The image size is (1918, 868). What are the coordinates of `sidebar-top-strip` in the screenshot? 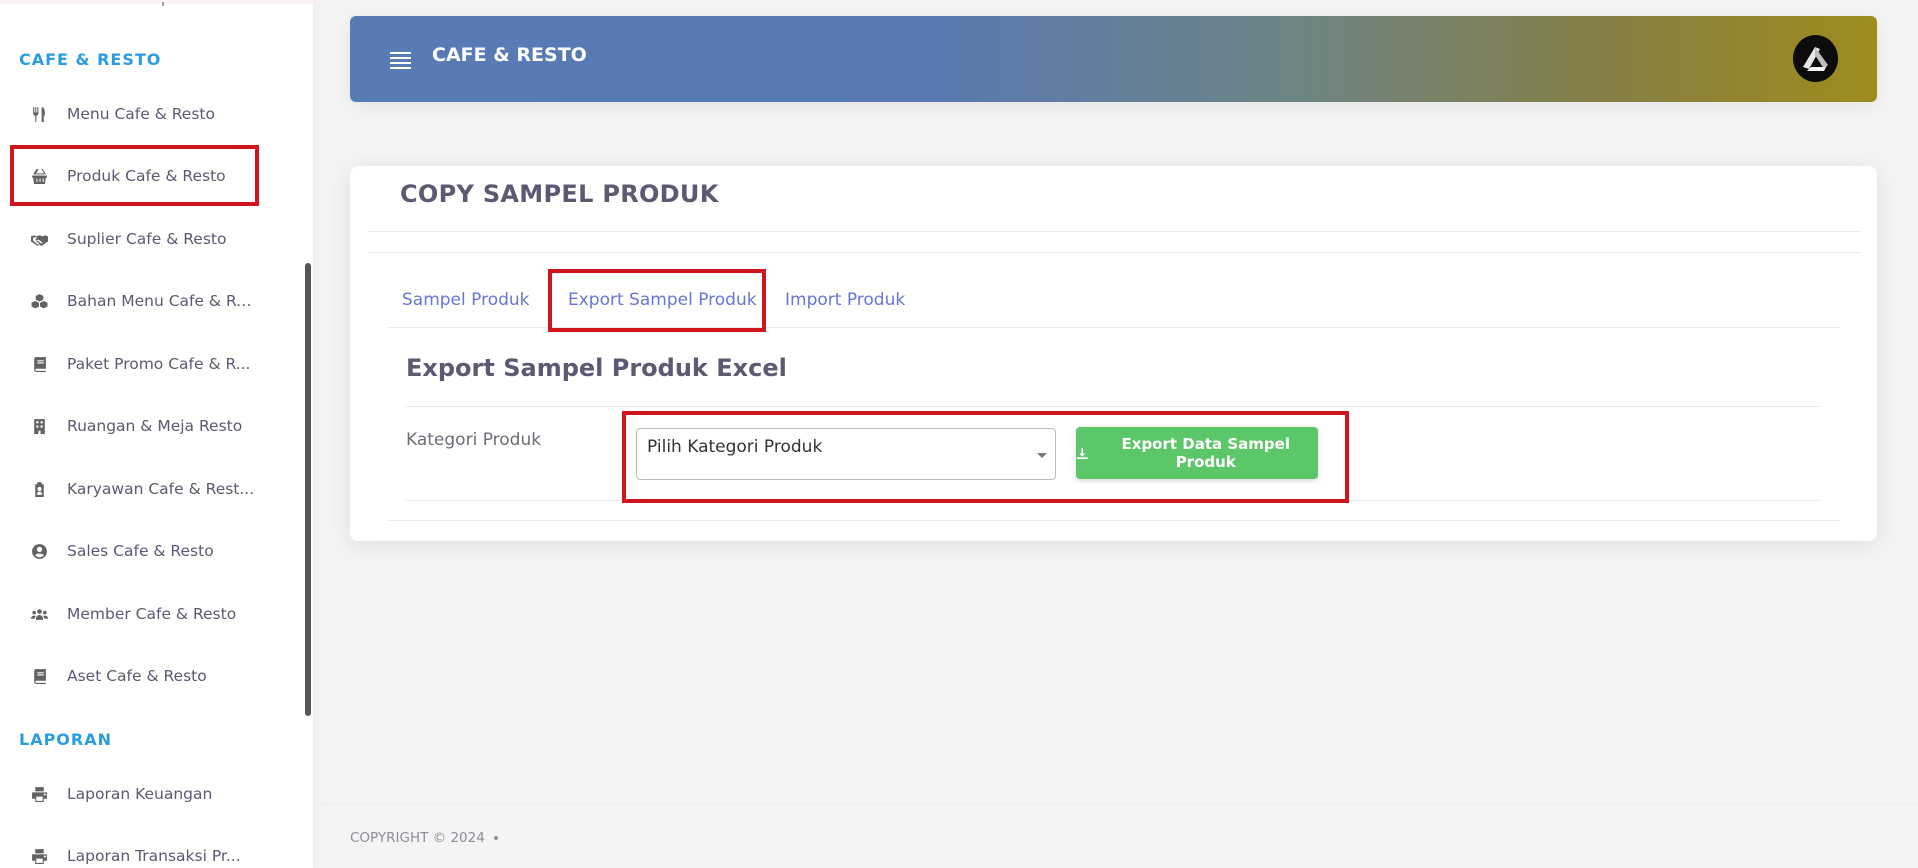 It's located at (156, 2).